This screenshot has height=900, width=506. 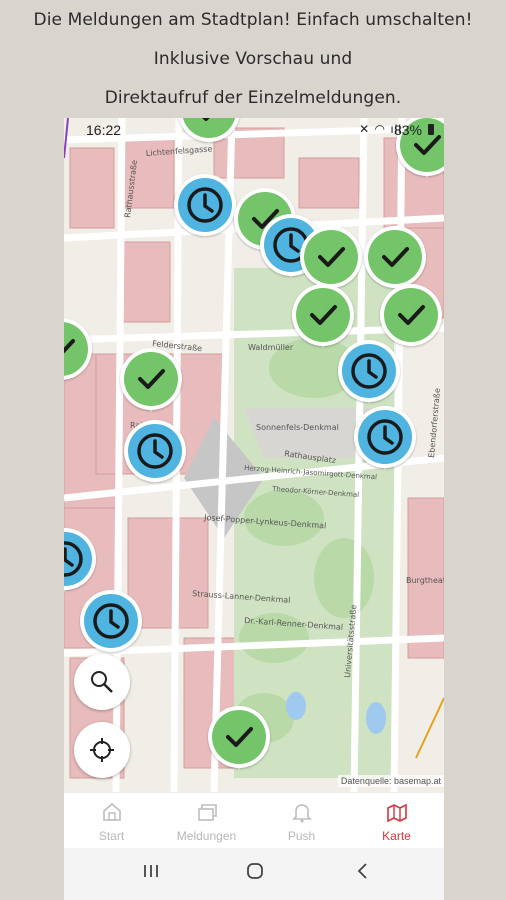 I want to click on bottom-tab-bar: Start Meldungen Push Karte, so click(x=254, y=820).